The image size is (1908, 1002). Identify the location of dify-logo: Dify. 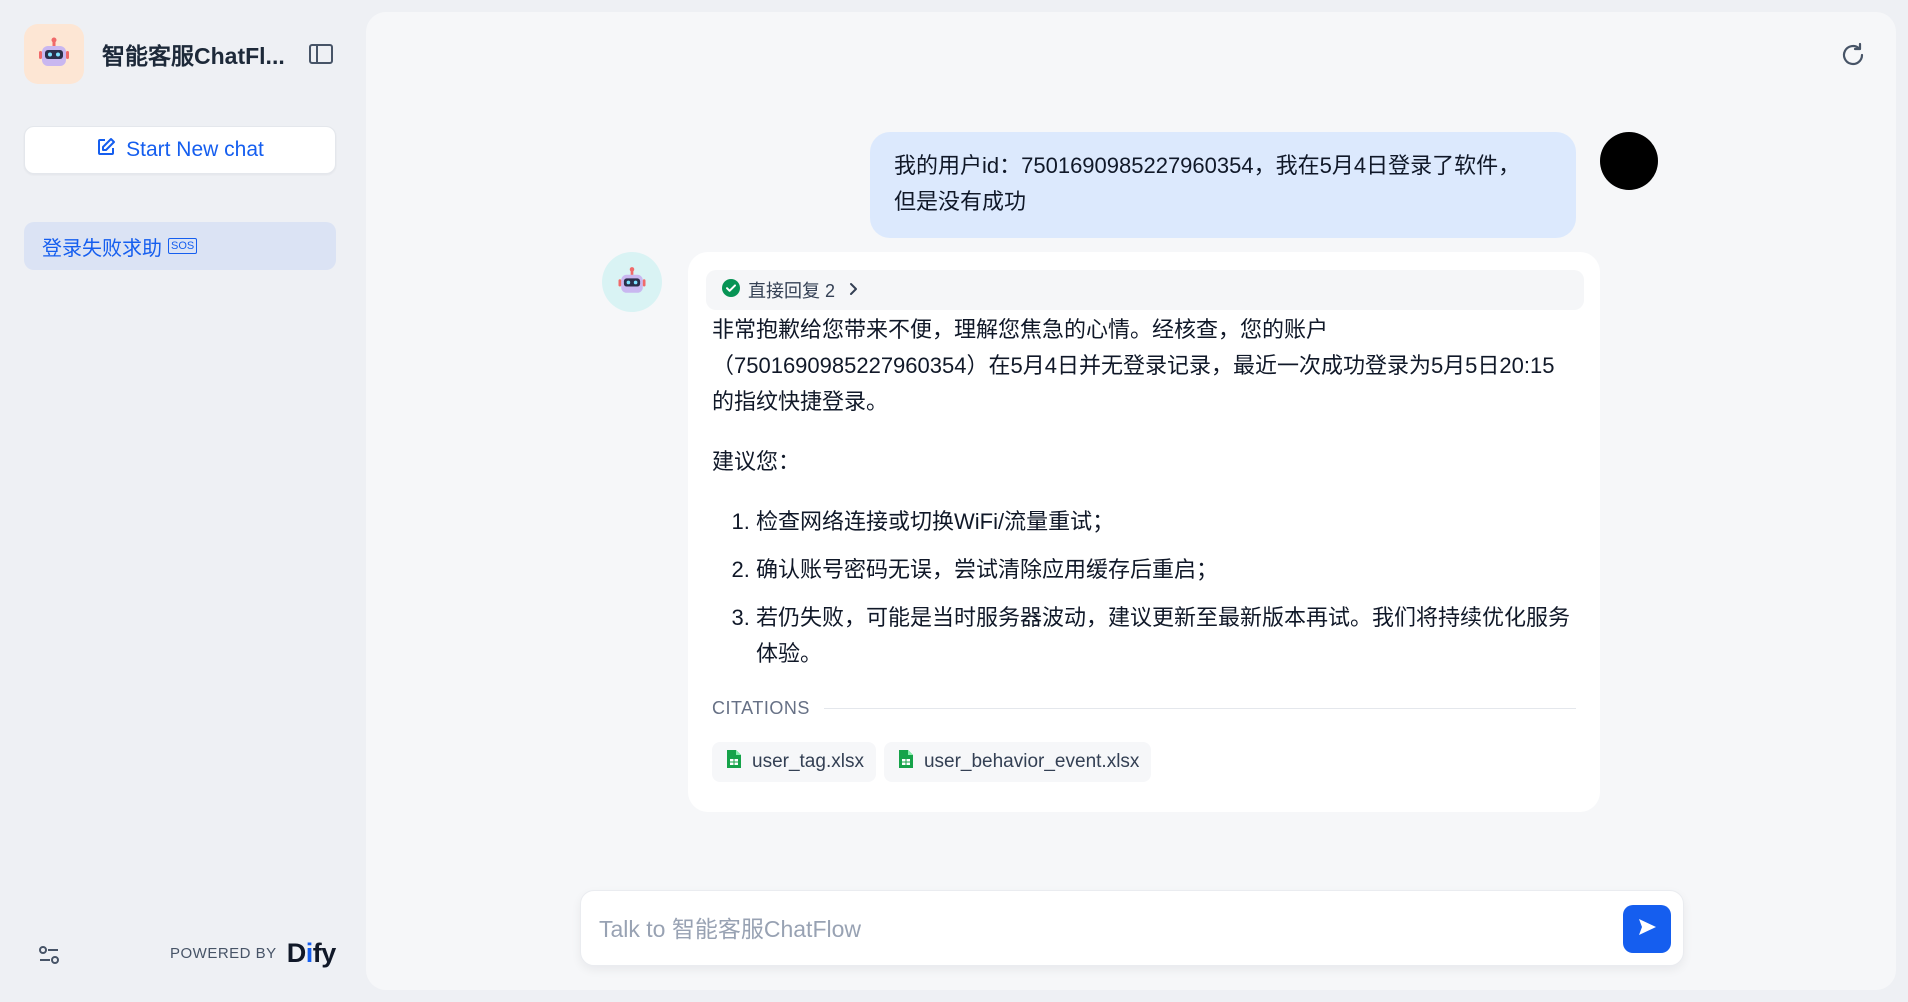
(311, 953).